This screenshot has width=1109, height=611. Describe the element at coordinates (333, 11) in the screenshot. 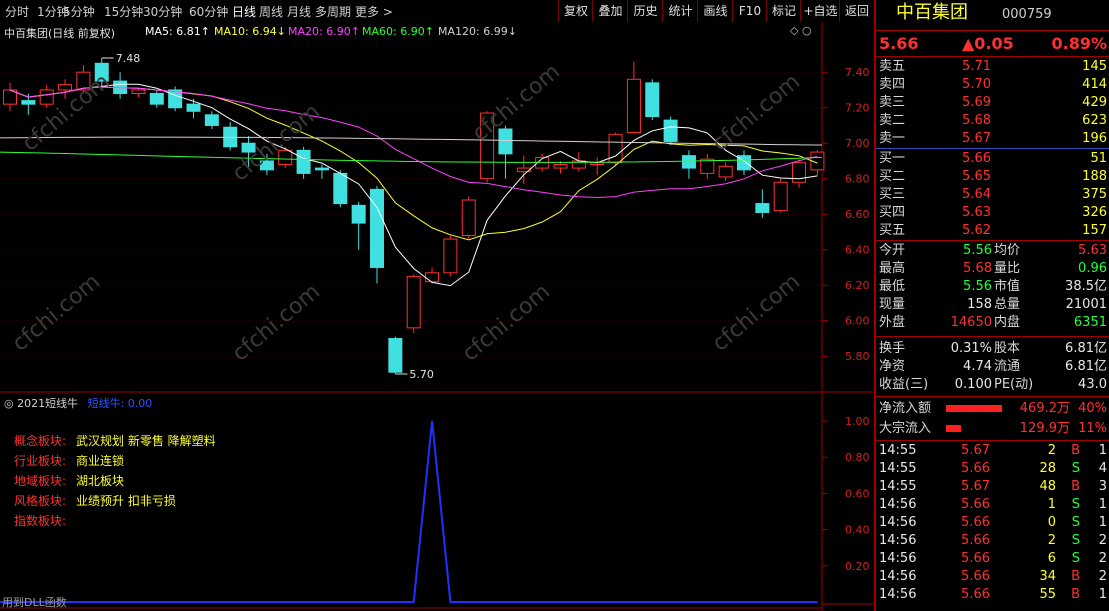

I see `period-tab: 多周期` at that location.